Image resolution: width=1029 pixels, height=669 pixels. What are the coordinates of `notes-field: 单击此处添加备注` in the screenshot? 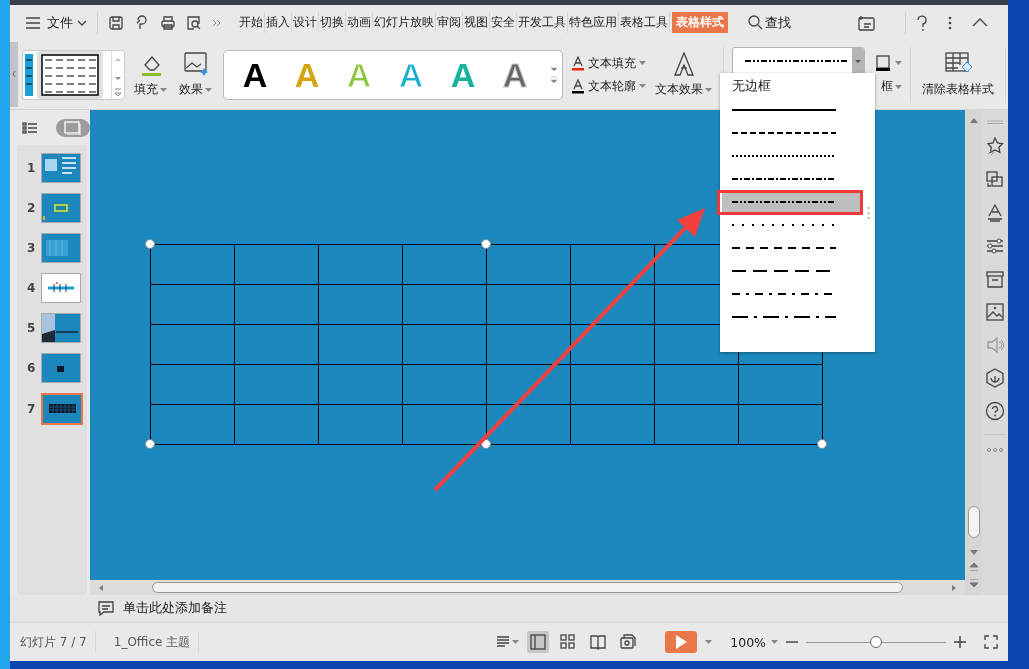 It's located at (549, 608).